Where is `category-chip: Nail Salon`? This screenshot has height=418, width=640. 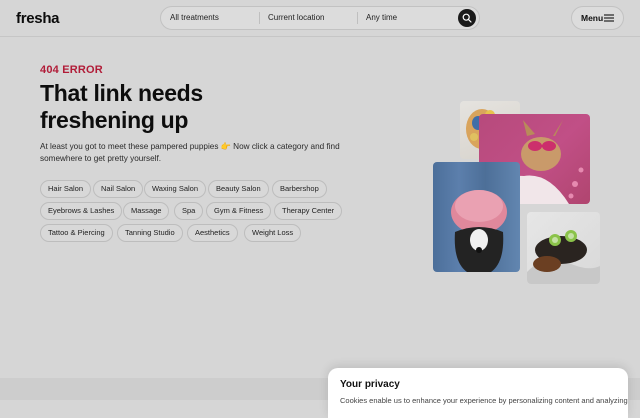 category-chip: Nail Salon is located at coordinates (118, 189).